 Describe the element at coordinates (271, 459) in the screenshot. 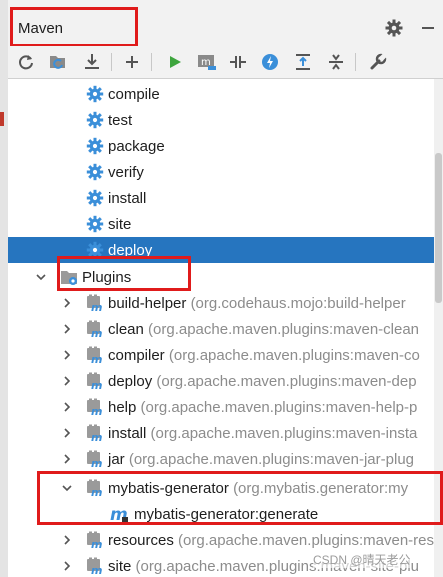

I see `plugin-group: (org.apache.maven.plugins:maven-jar-plug` at that location.